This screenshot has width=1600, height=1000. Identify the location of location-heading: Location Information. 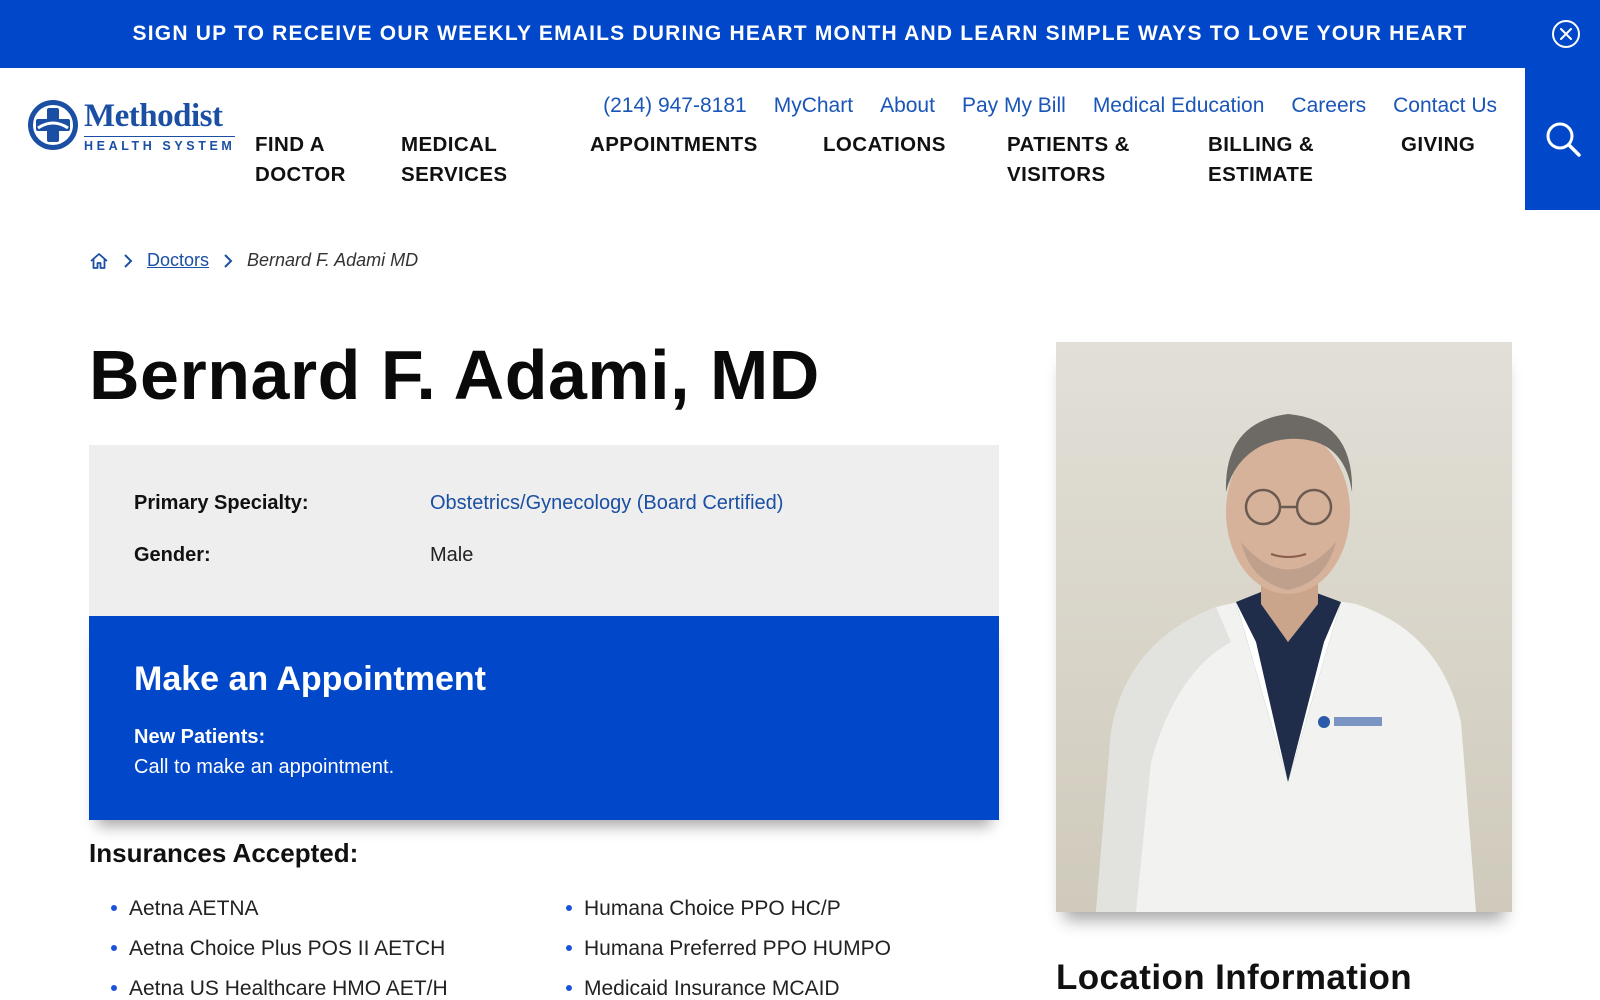
(1234, 977).